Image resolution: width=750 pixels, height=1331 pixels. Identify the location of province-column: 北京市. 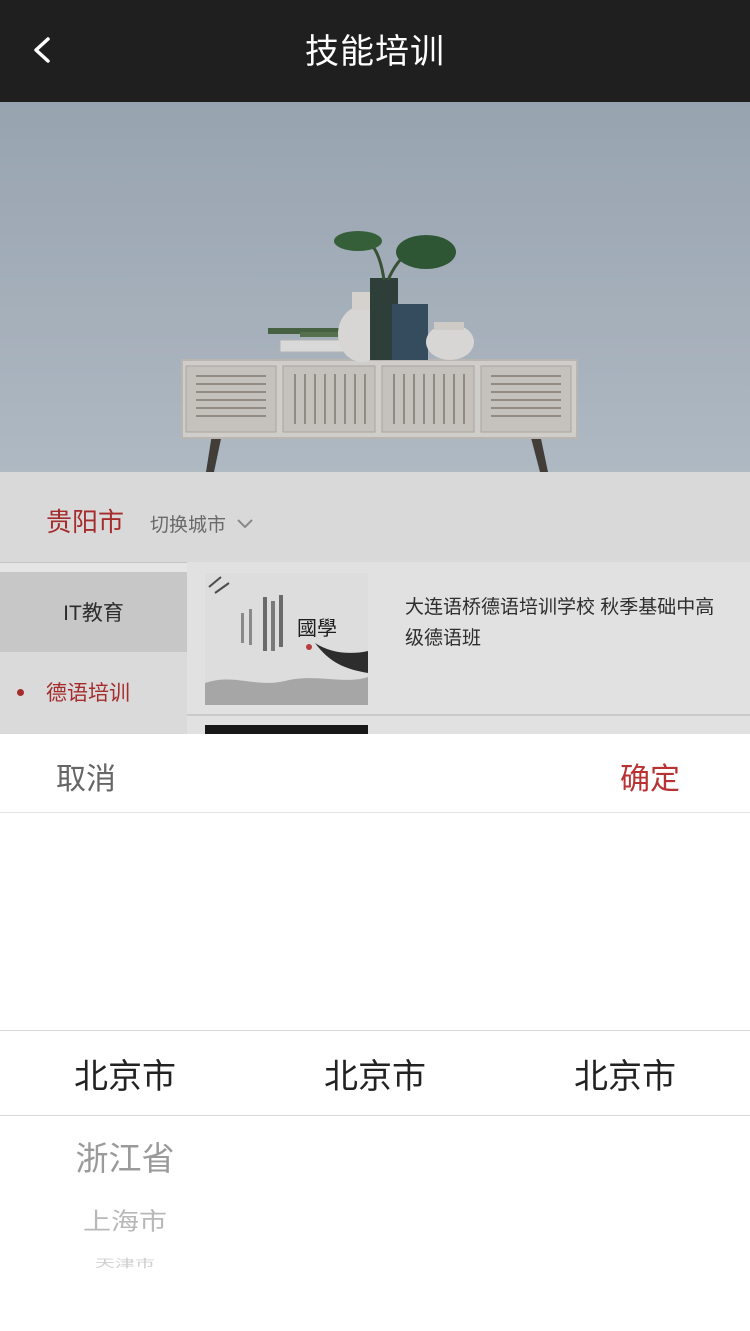
(125, 1073).